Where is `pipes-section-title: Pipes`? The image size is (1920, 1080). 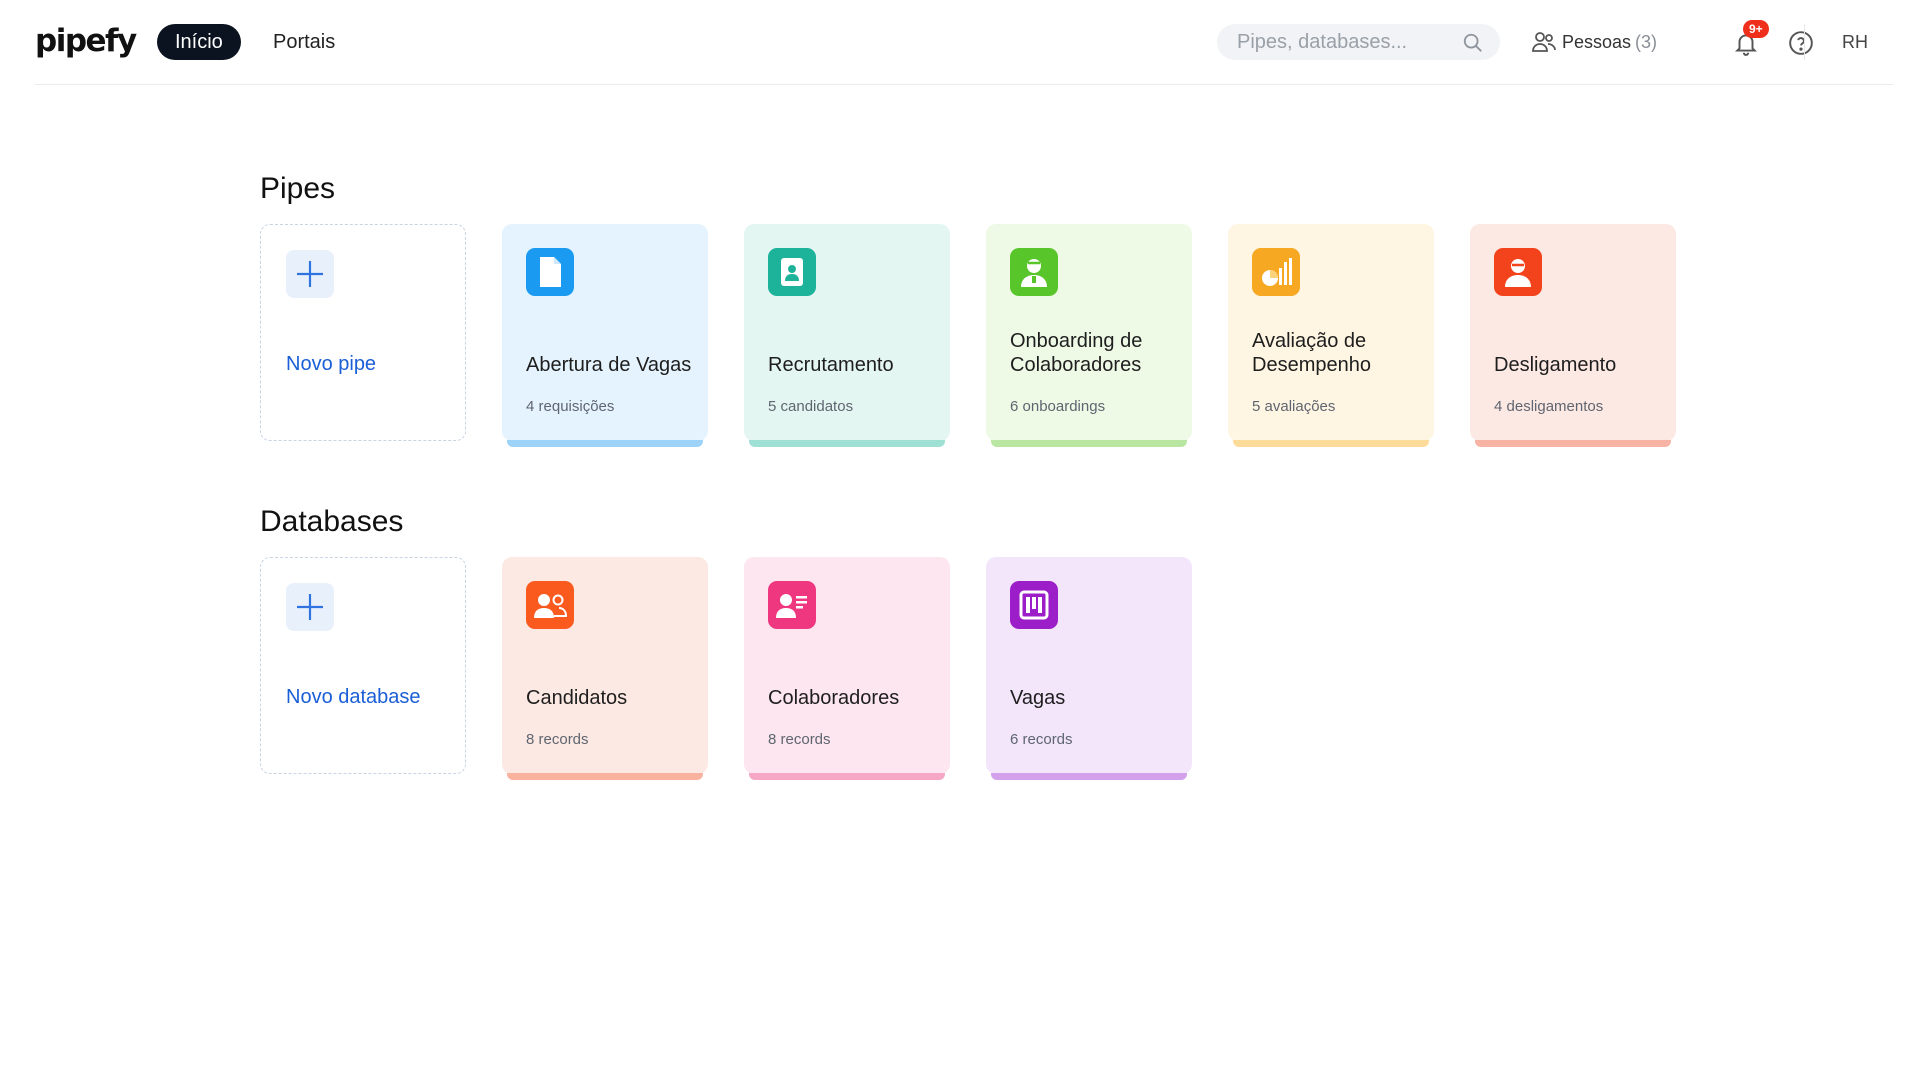 pipes-section-title: Pipes is located at coordinates (298, 188).